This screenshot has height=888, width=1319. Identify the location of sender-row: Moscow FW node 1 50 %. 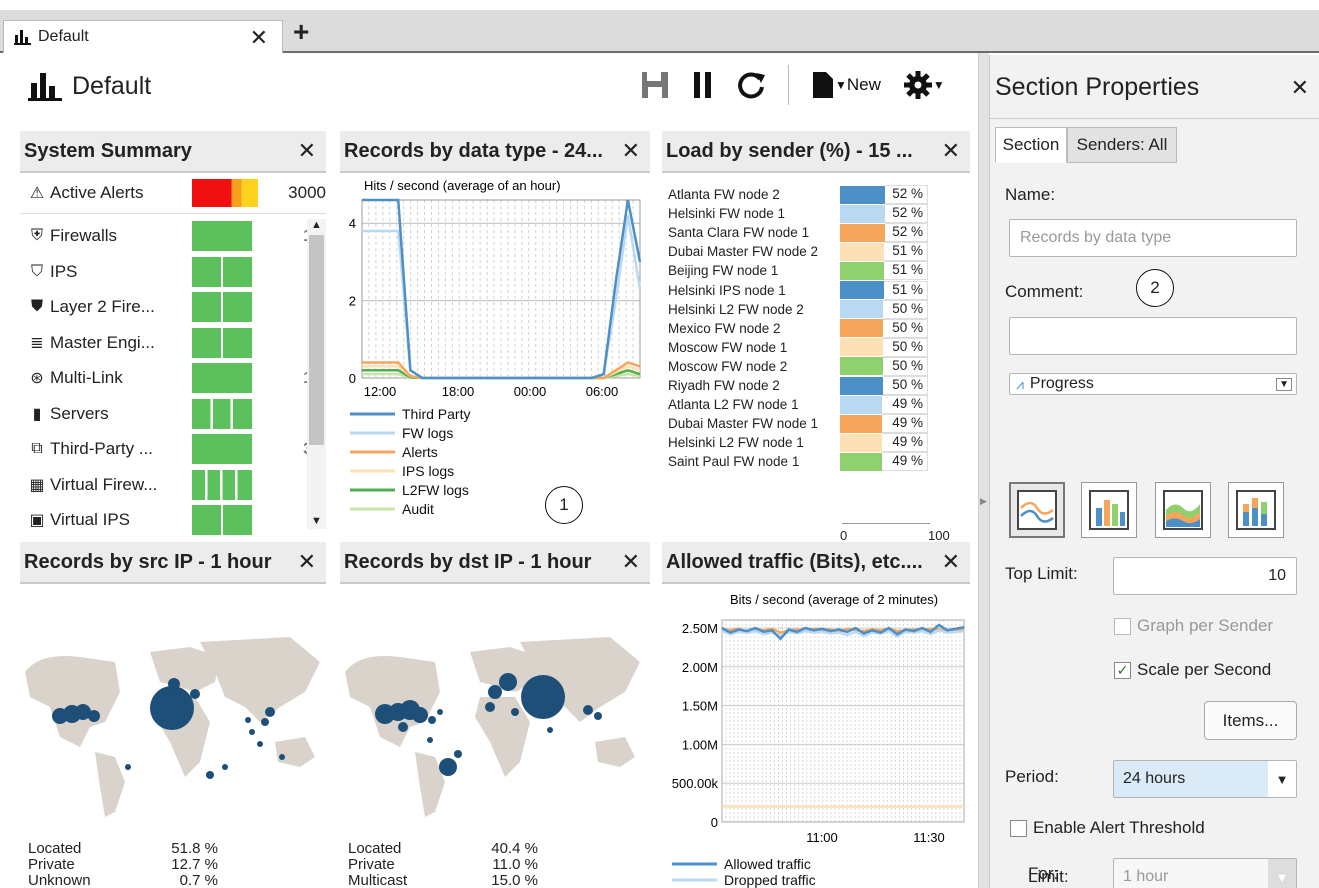
(798, 347).